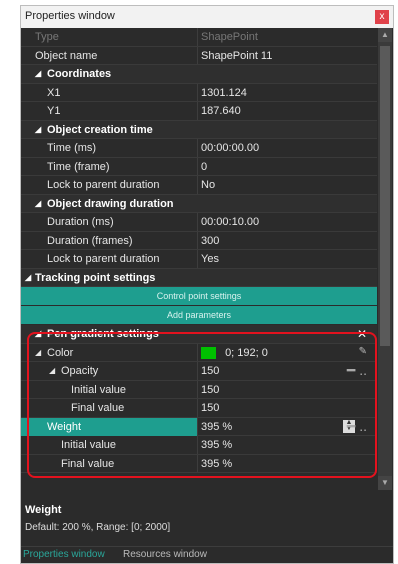 This screenshot has width=398, height=564. I want to click on color-value: 0; 192; 0, so click(234, 353).